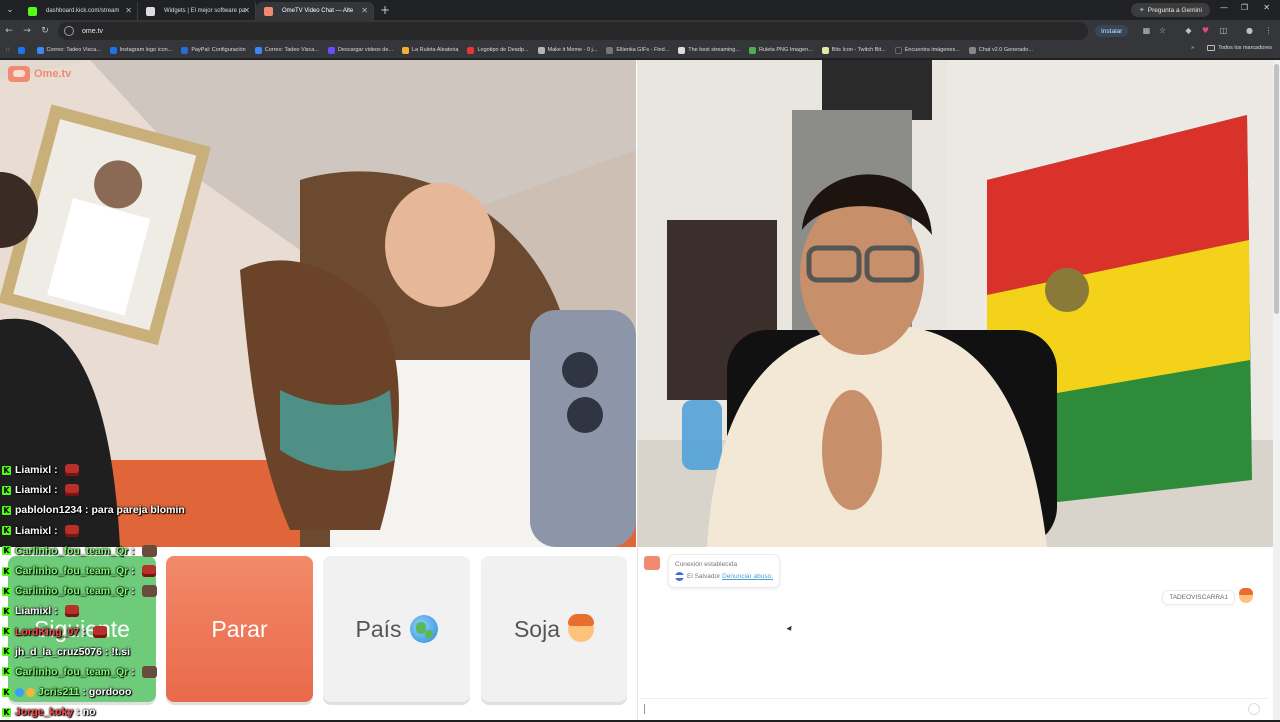 This screenshot has height=722, width=1280. Describe the element at coordinates (315, 11) in the screenshot. I see `tab-ometv: OmeTV Video Chat — Alte ✕` at that location.